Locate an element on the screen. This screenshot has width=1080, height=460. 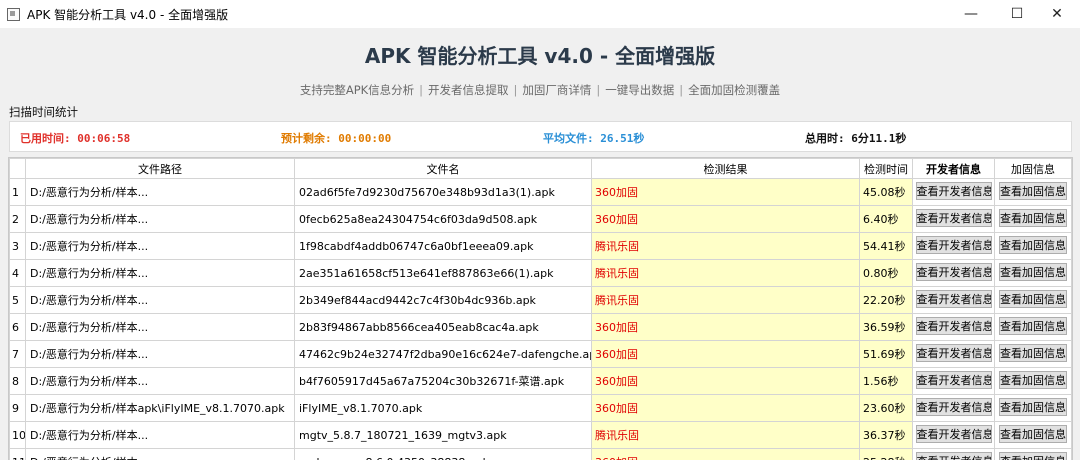
row-number: 5 is located at coordinates (18, 300).